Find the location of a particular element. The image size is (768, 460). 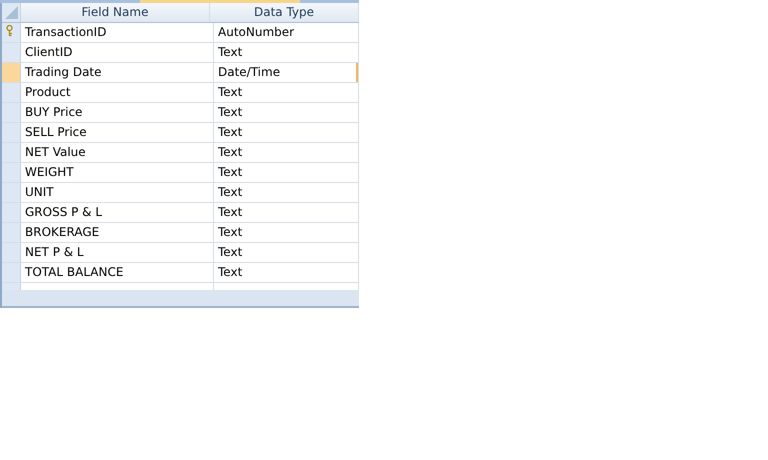

table-cell: AutoNumber is located at coordinates (286, 32).